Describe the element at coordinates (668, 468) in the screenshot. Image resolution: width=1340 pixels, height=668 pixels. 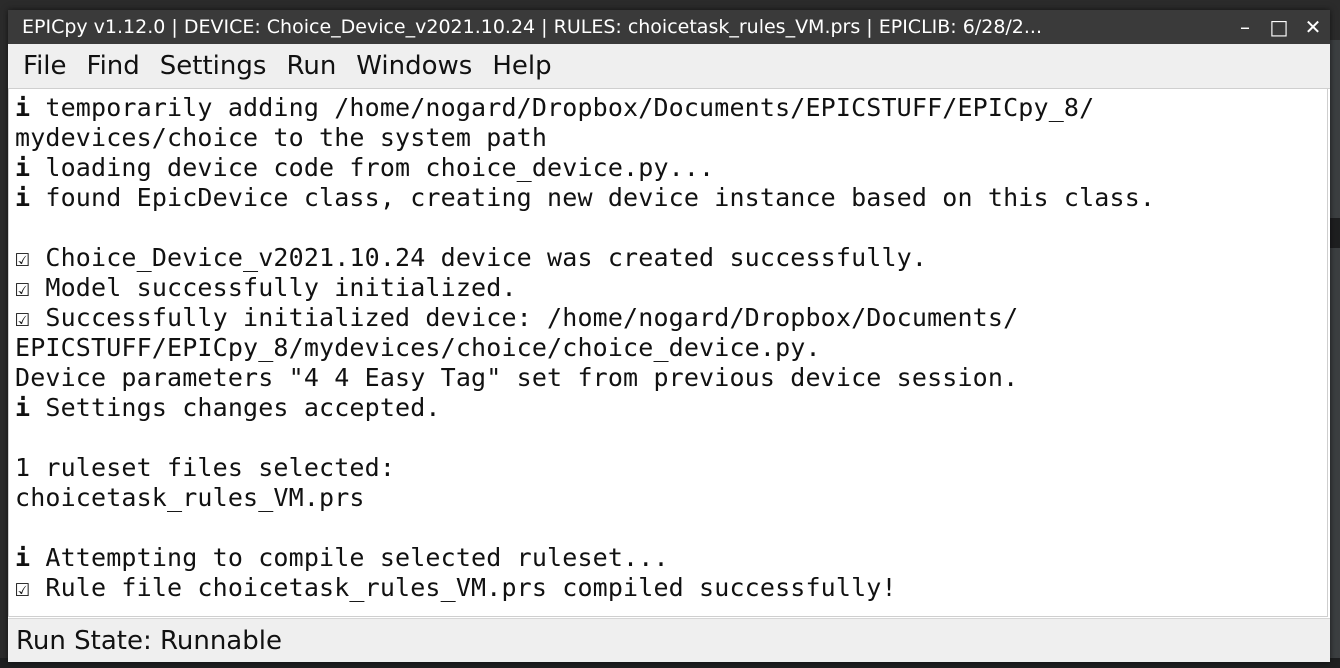
I see `log-line: 1 ruleset files selected:` at that location.